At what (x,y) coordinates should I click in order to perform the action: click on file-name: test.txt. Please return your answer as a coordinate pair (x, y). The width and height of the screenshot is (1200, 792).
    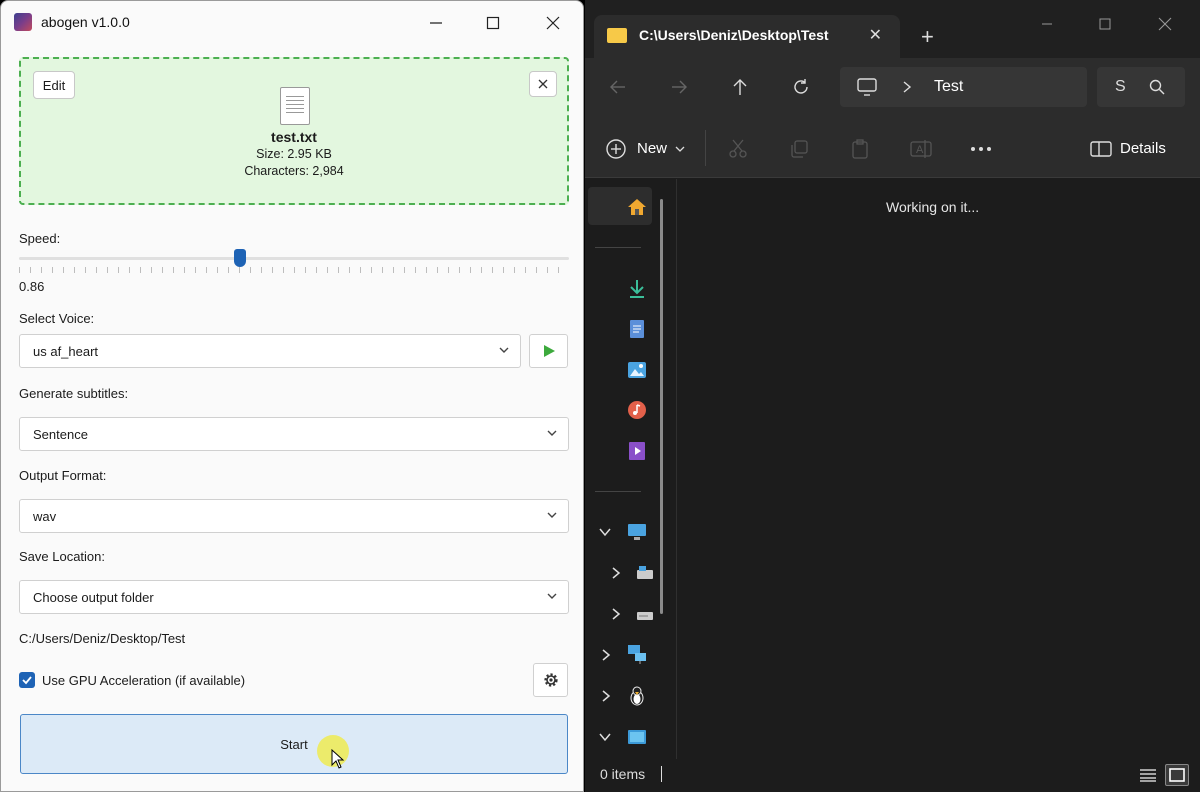
    Looking at the image, I should click on (294, 137).